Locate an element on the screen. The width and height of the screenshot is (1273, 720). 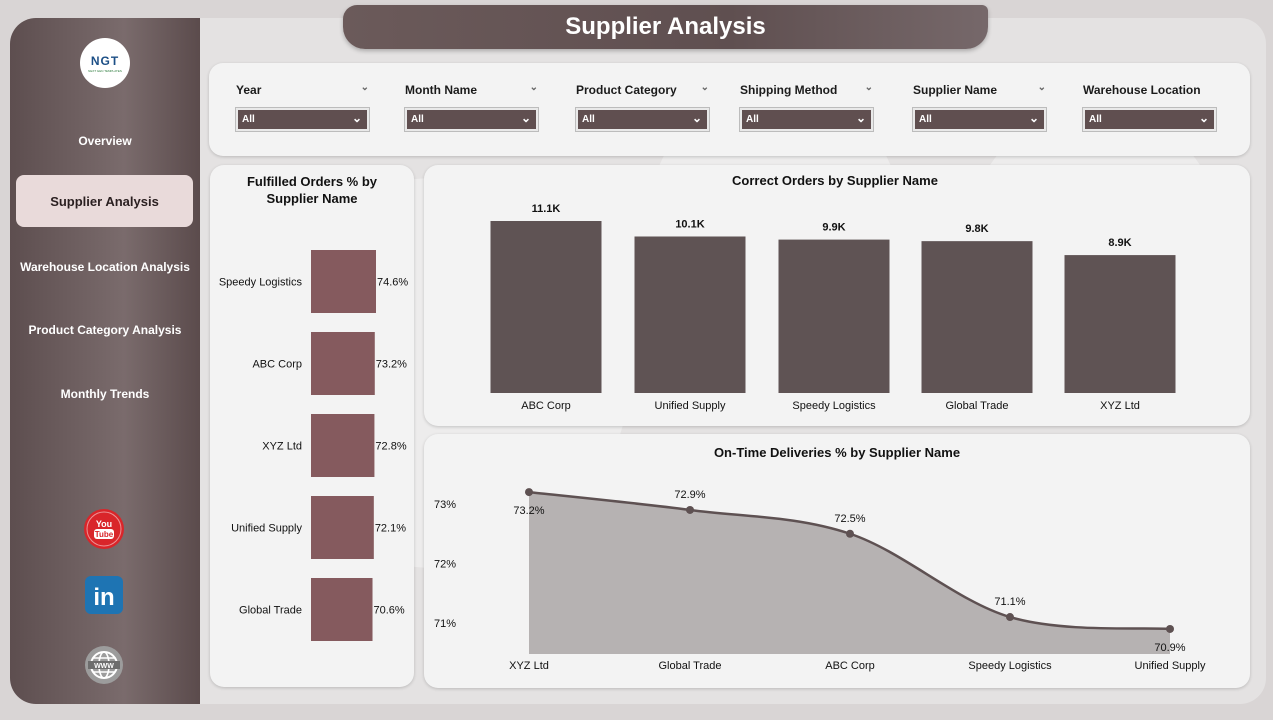
data-label: 9.9K is located at coordinates (833, 228).